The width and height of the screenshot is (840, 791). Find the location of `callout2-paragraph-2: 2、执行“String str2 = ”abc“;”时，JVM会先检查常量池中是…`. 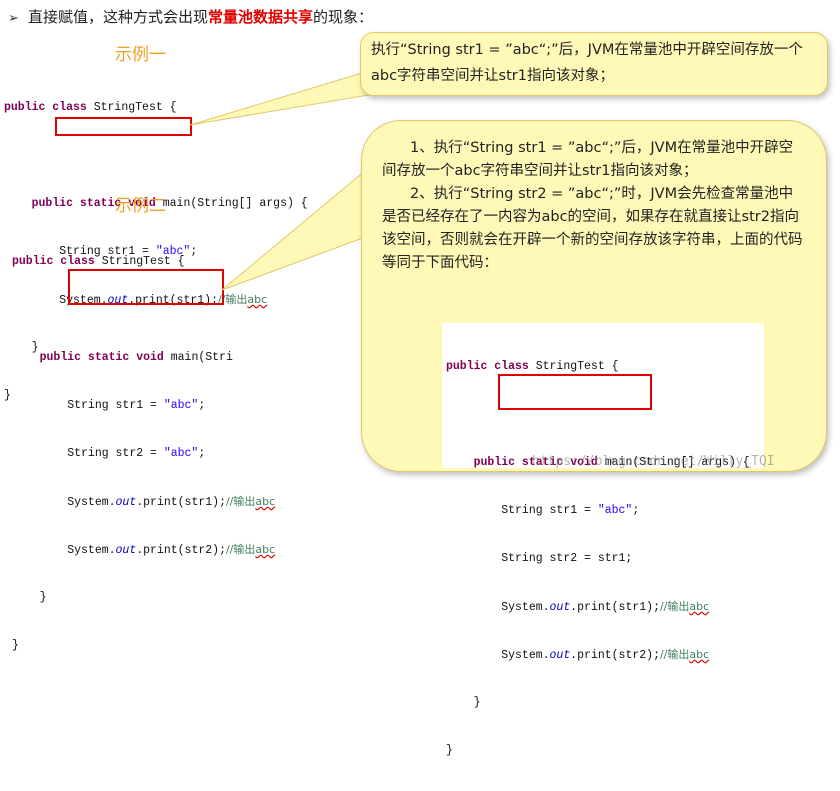

callout2-paragraph-2: 2、执行“String str2 = ”abc“;”时，JVM会先检查常量池中是… is located at coordinates (592, 228).